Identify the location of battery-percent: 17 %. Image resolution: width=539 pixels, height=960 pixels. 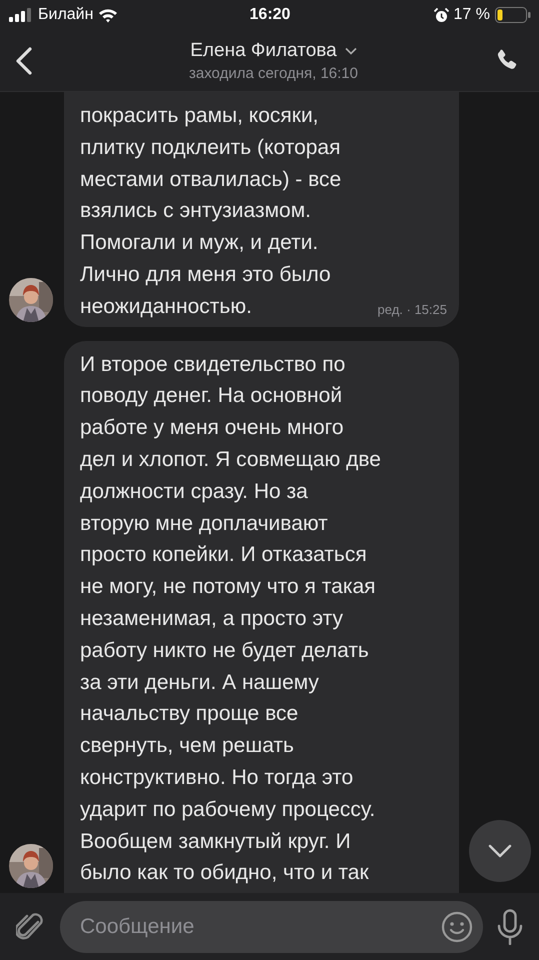
(472, 15).